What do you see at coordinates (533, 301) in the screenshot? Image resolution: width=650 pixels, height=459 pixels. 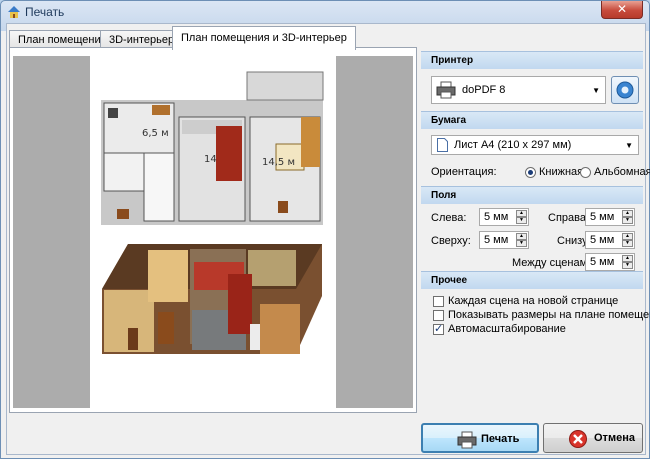 I see `new-page-label: Каждая сцена на новой странице` at bounding box center [533, 301].